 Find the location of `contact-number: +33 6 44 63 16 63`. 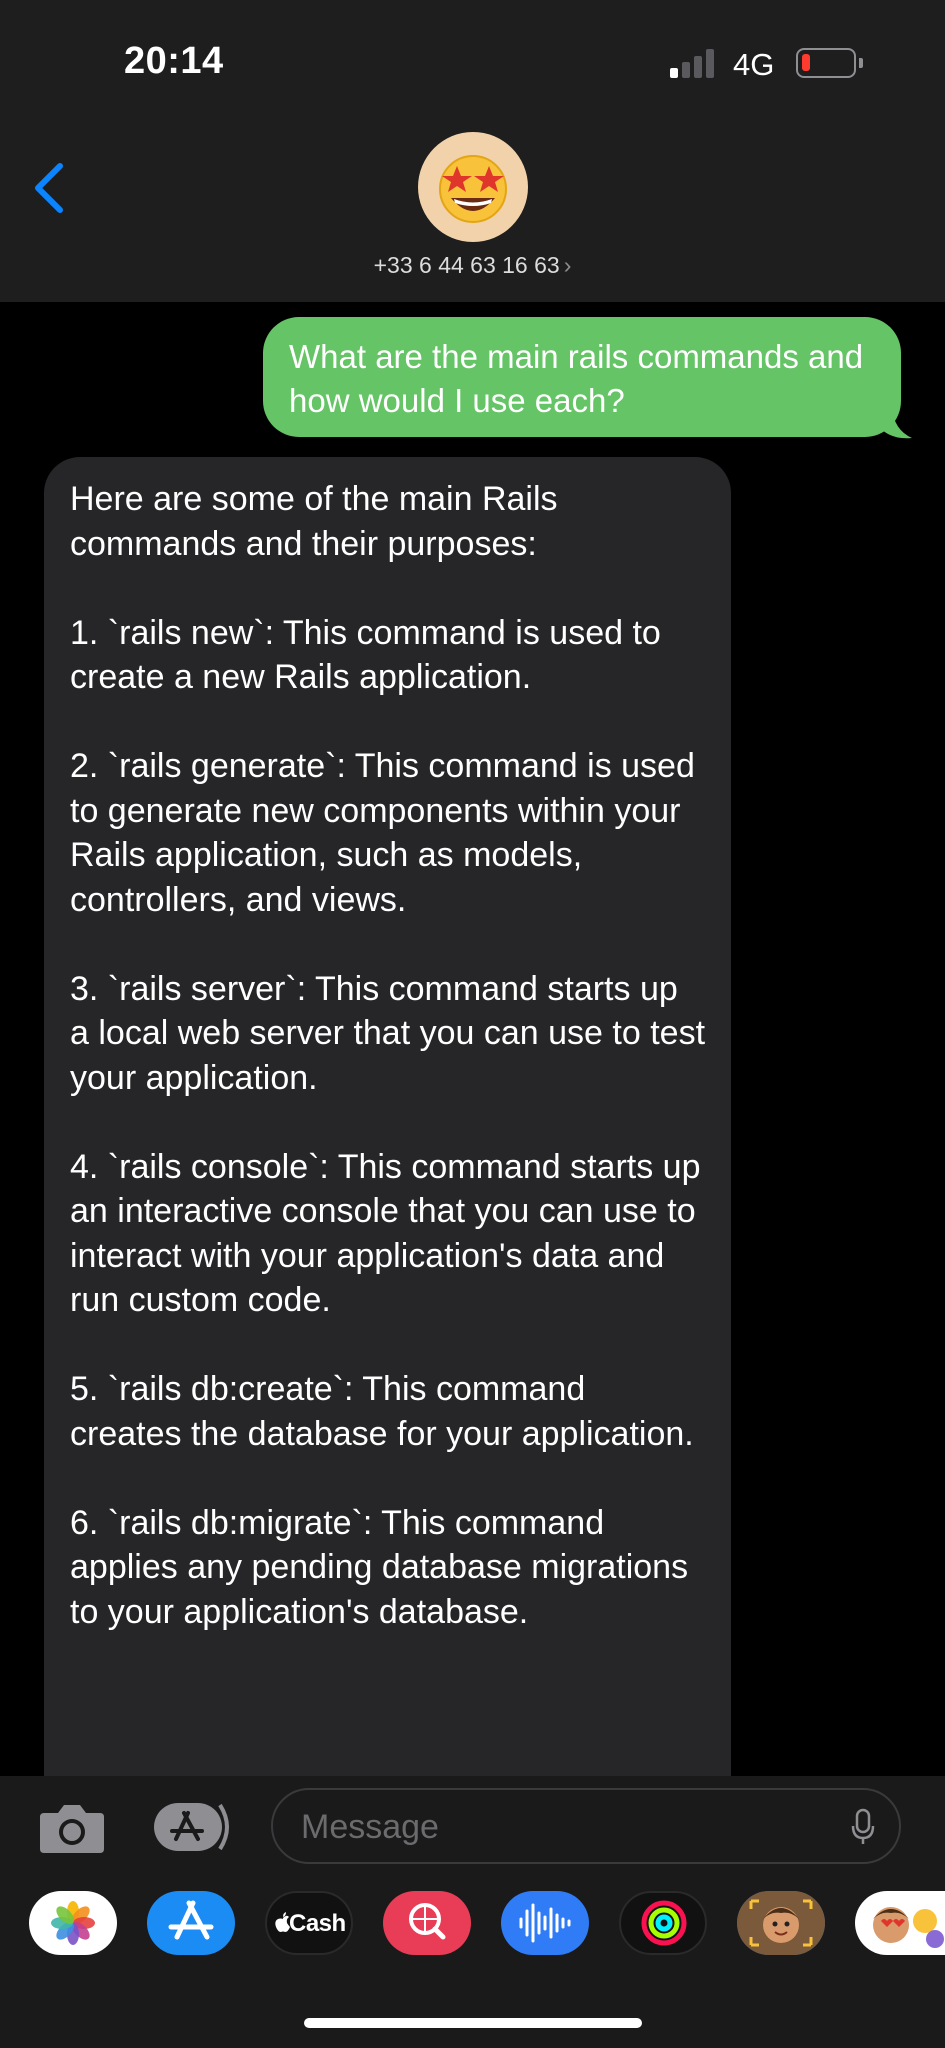

contact-number: +33 6 44 63 16 63 is located at coordinates (466, 265).